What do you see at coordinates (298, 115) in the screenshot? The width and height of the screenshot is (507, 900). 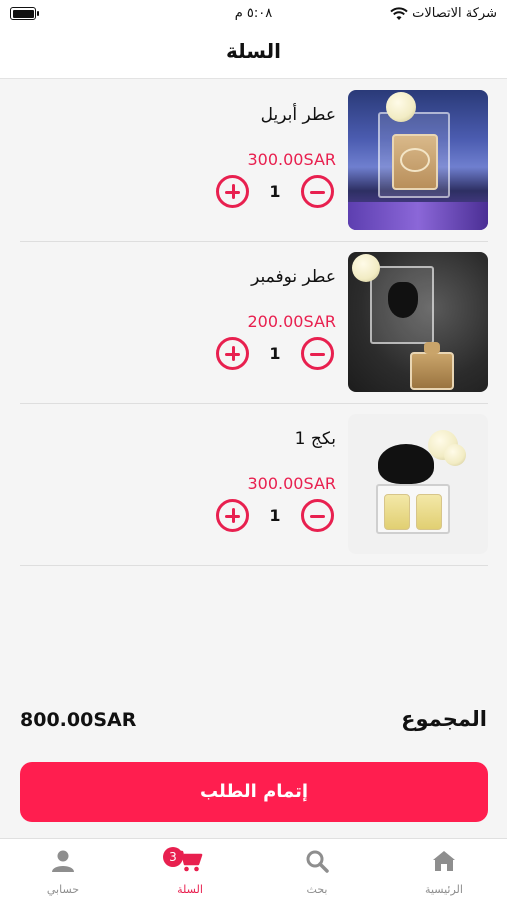 I see `product-name: عطر أبريل` at bounding box center [298, 115].